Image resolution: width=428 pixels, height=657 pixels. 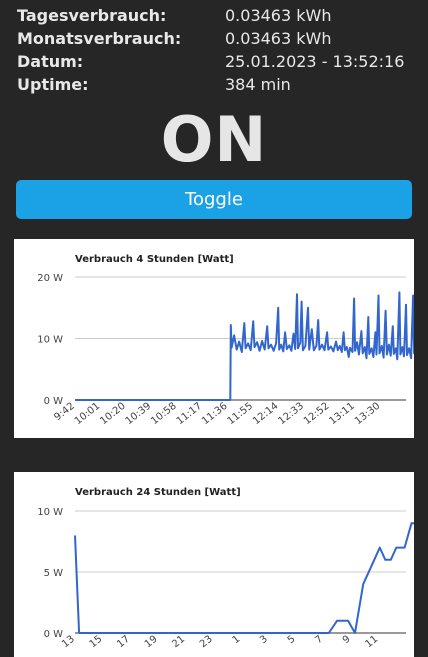 I want to click on x-tick-label: 19, so click(x=151, y=642).